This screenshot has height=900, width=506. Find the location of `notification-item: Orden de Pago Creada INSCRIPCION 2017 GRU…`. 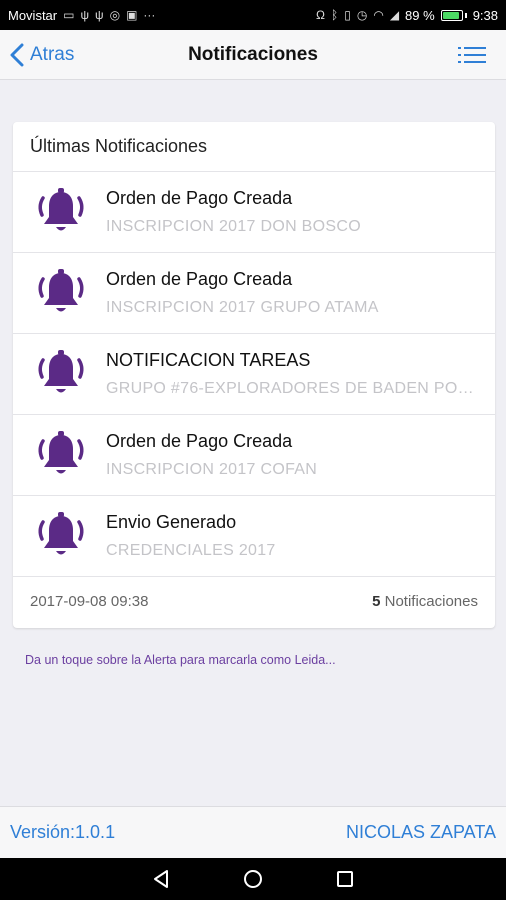

notification-item: Orden de Pago Creada INSCRIPCION 2017 GRU… is located at coordinates (254, 293).